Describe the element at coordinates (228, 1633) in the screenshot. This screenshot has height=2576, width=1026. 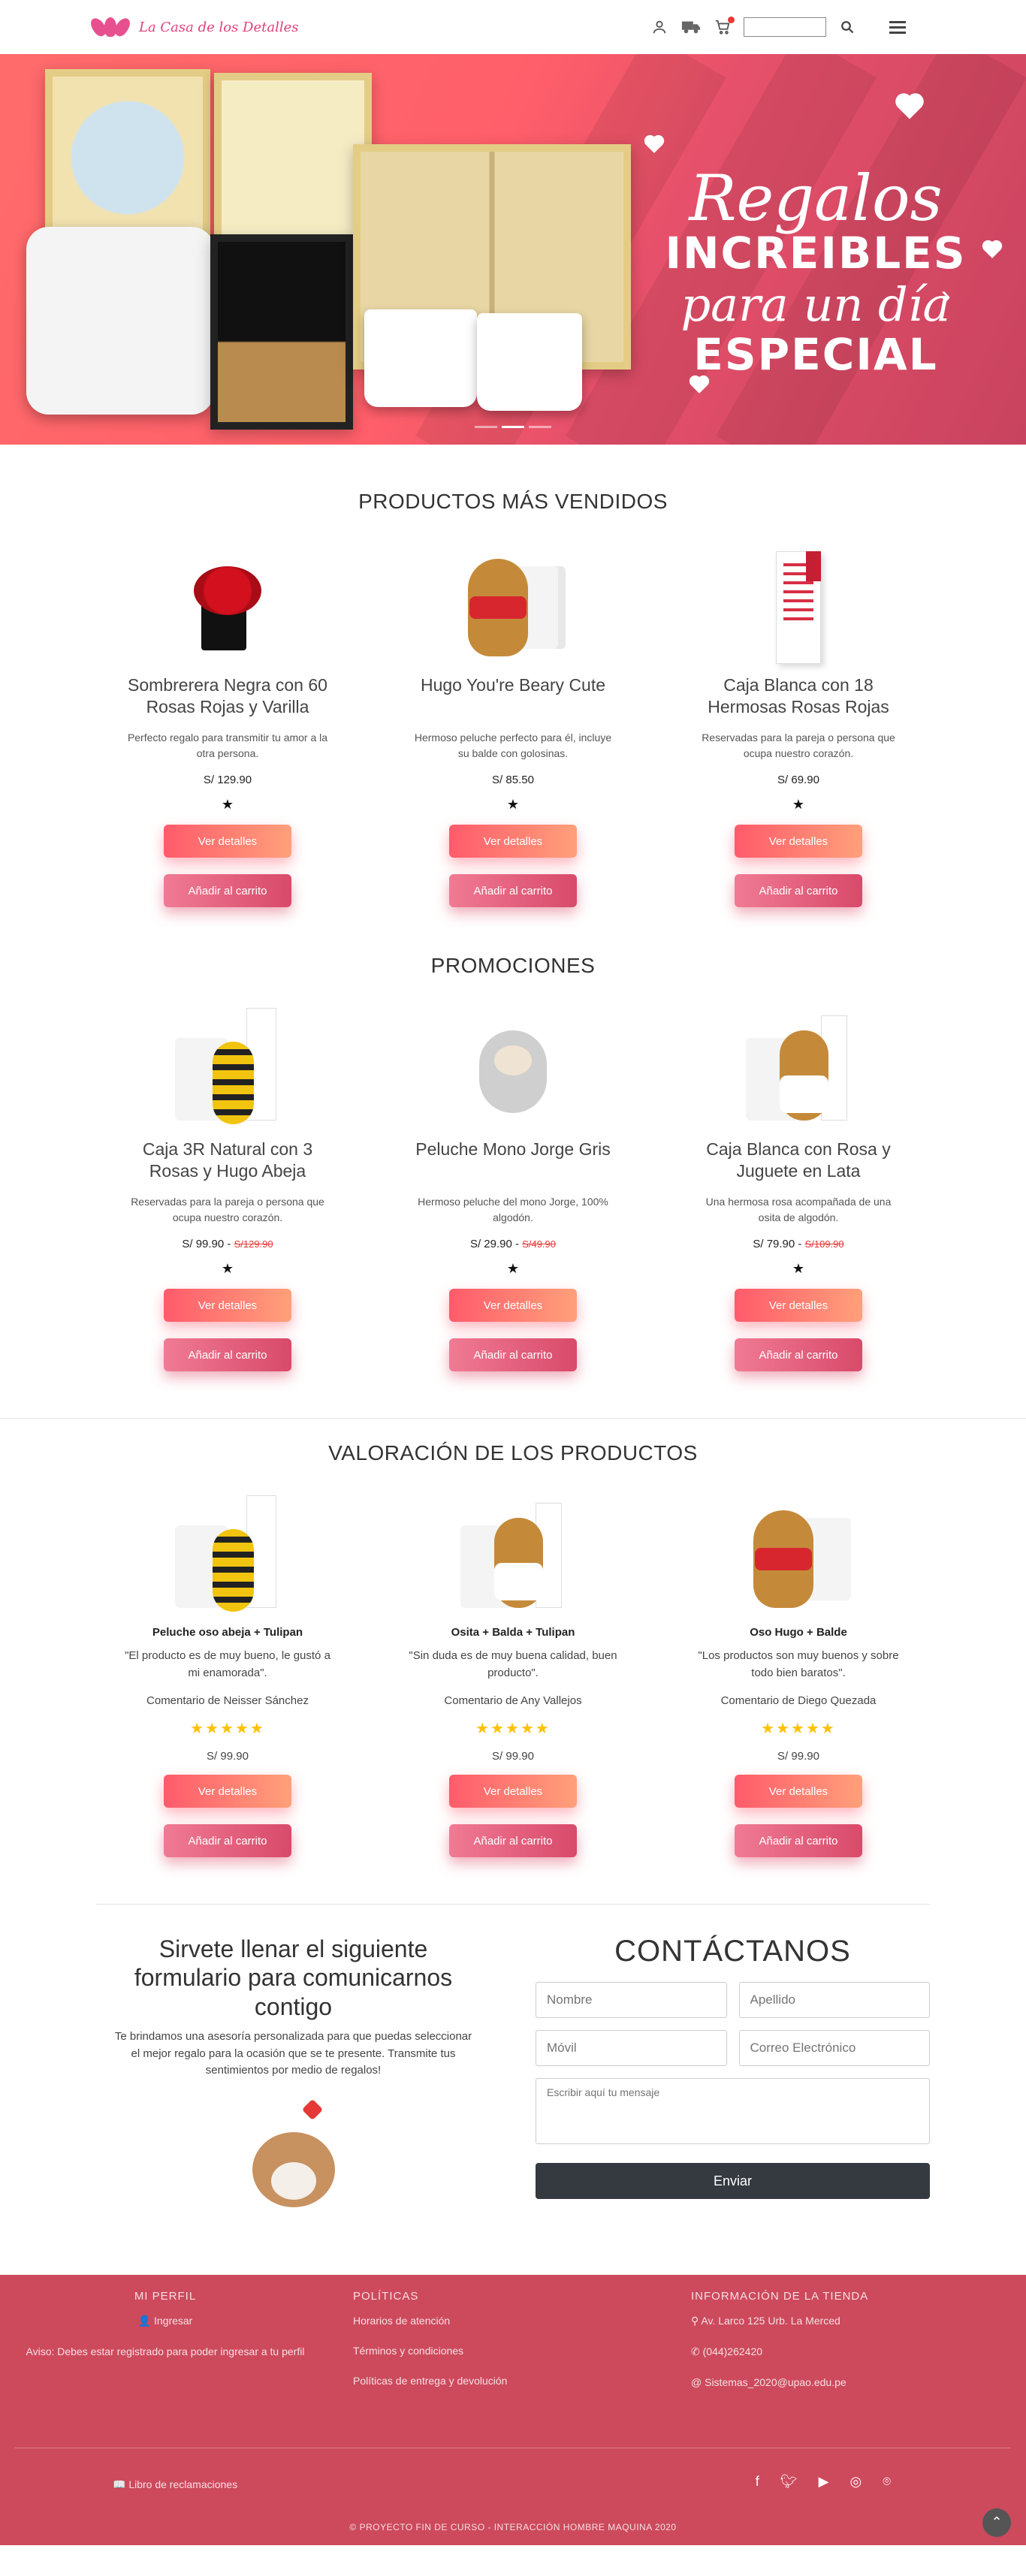
I see `review-product: Peluche oso abeja + Tulipan` at that location.